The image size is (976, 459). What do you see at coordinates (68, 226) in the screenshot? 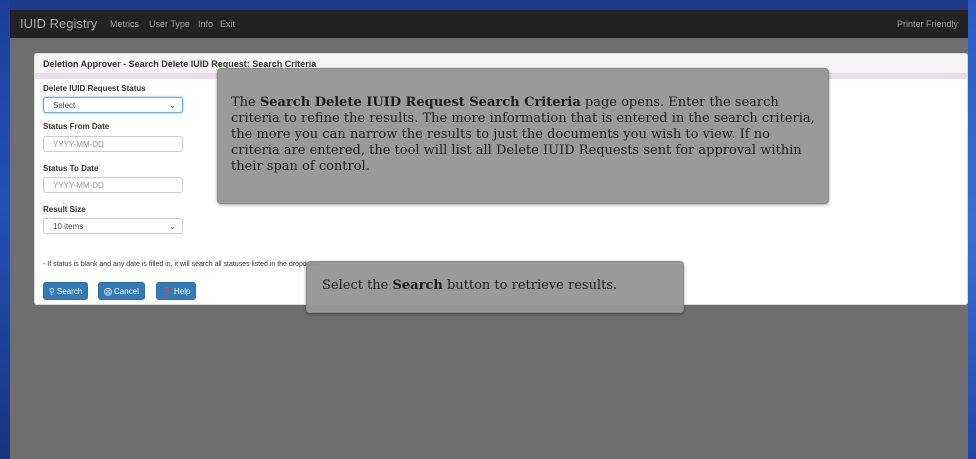
I see `result-size-value: 10 items` at bounding box center [68, 226].